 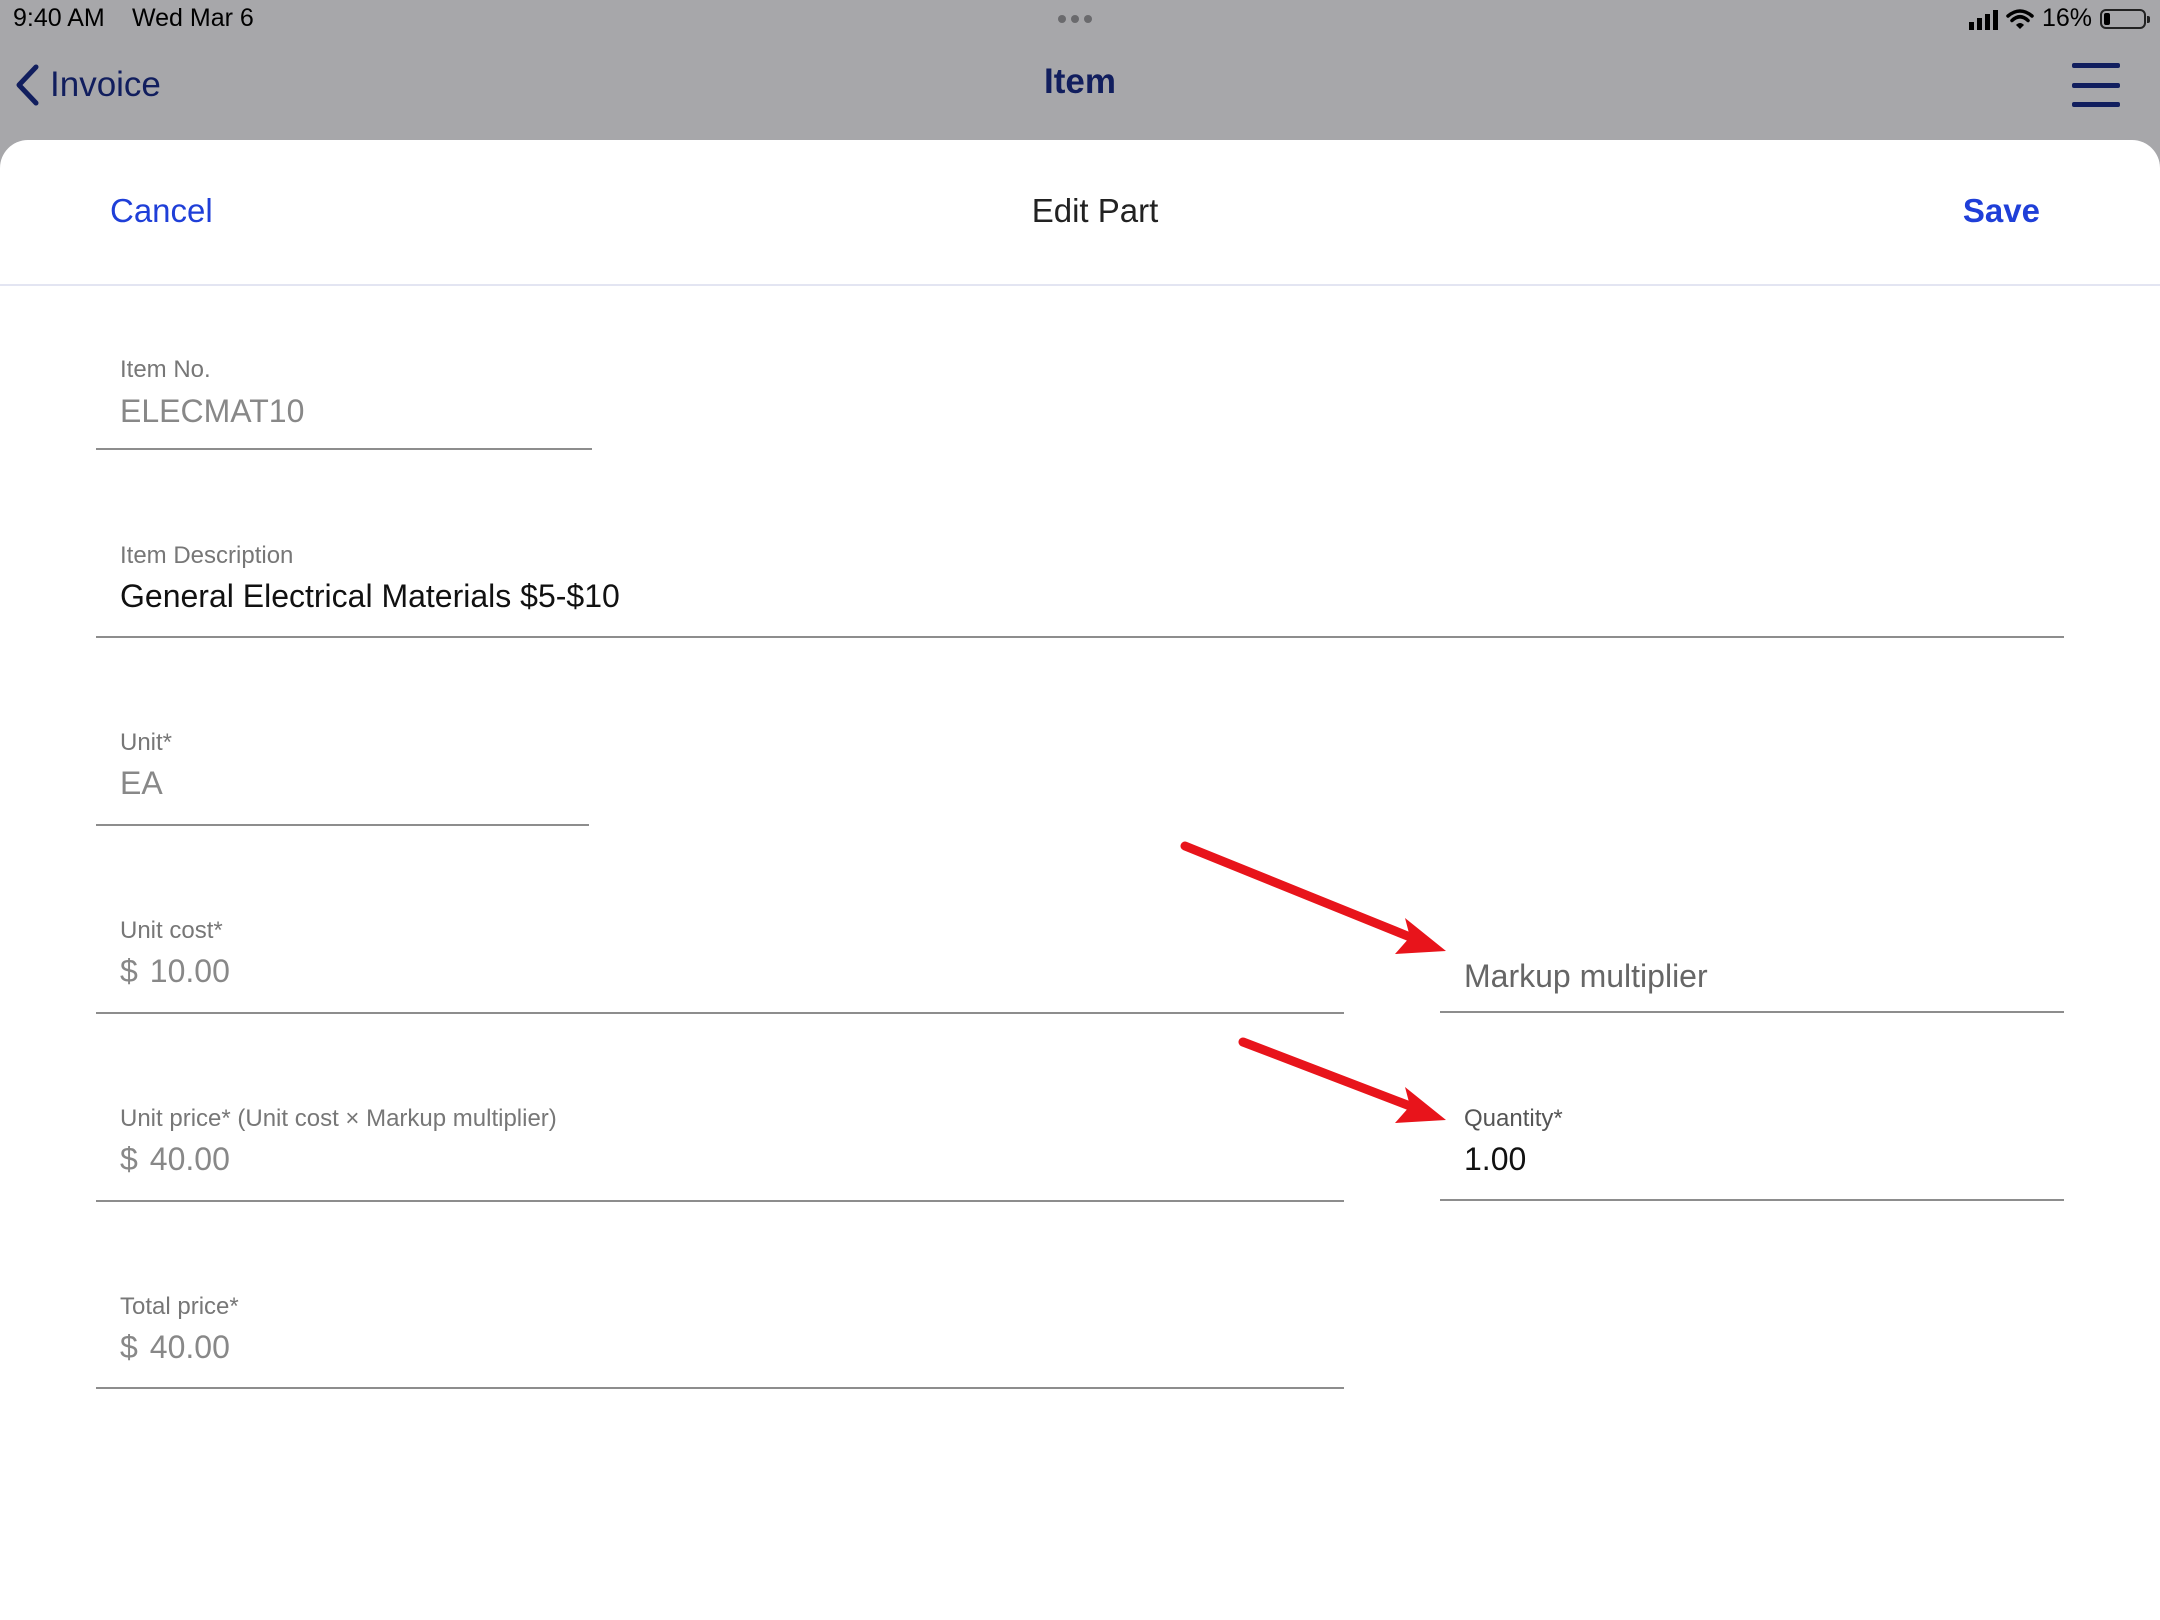 What do you see at coordinates (342, 770) in the screenshot?
I see `unit-field: Unit* EA` at bounding box center [342, 770].